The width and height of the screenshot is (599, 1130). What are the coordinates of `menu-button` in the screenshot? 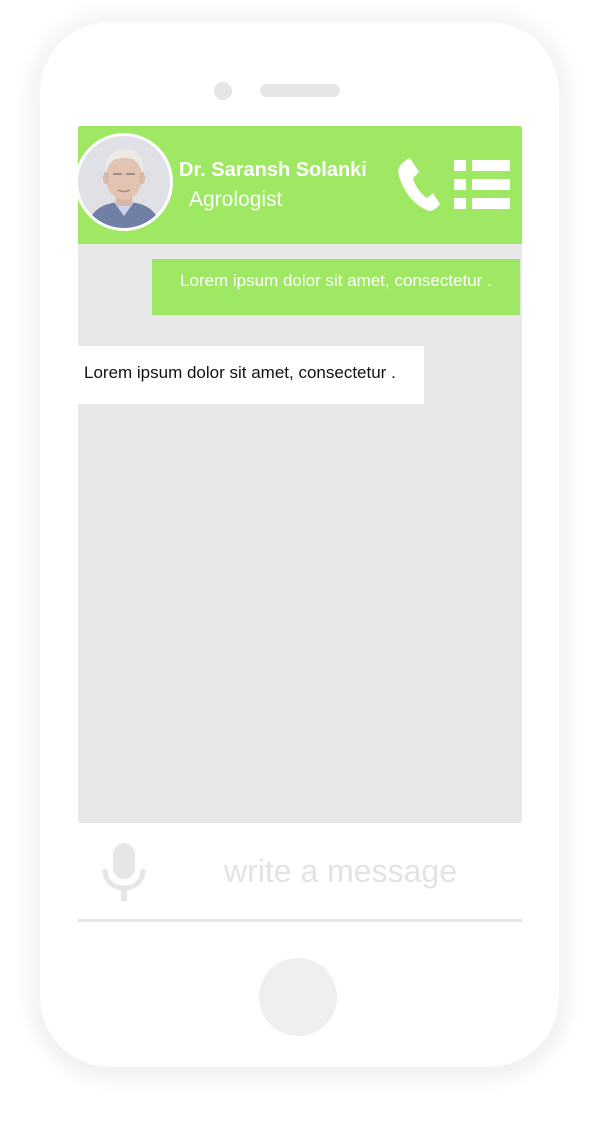 It's located at (482, 185).